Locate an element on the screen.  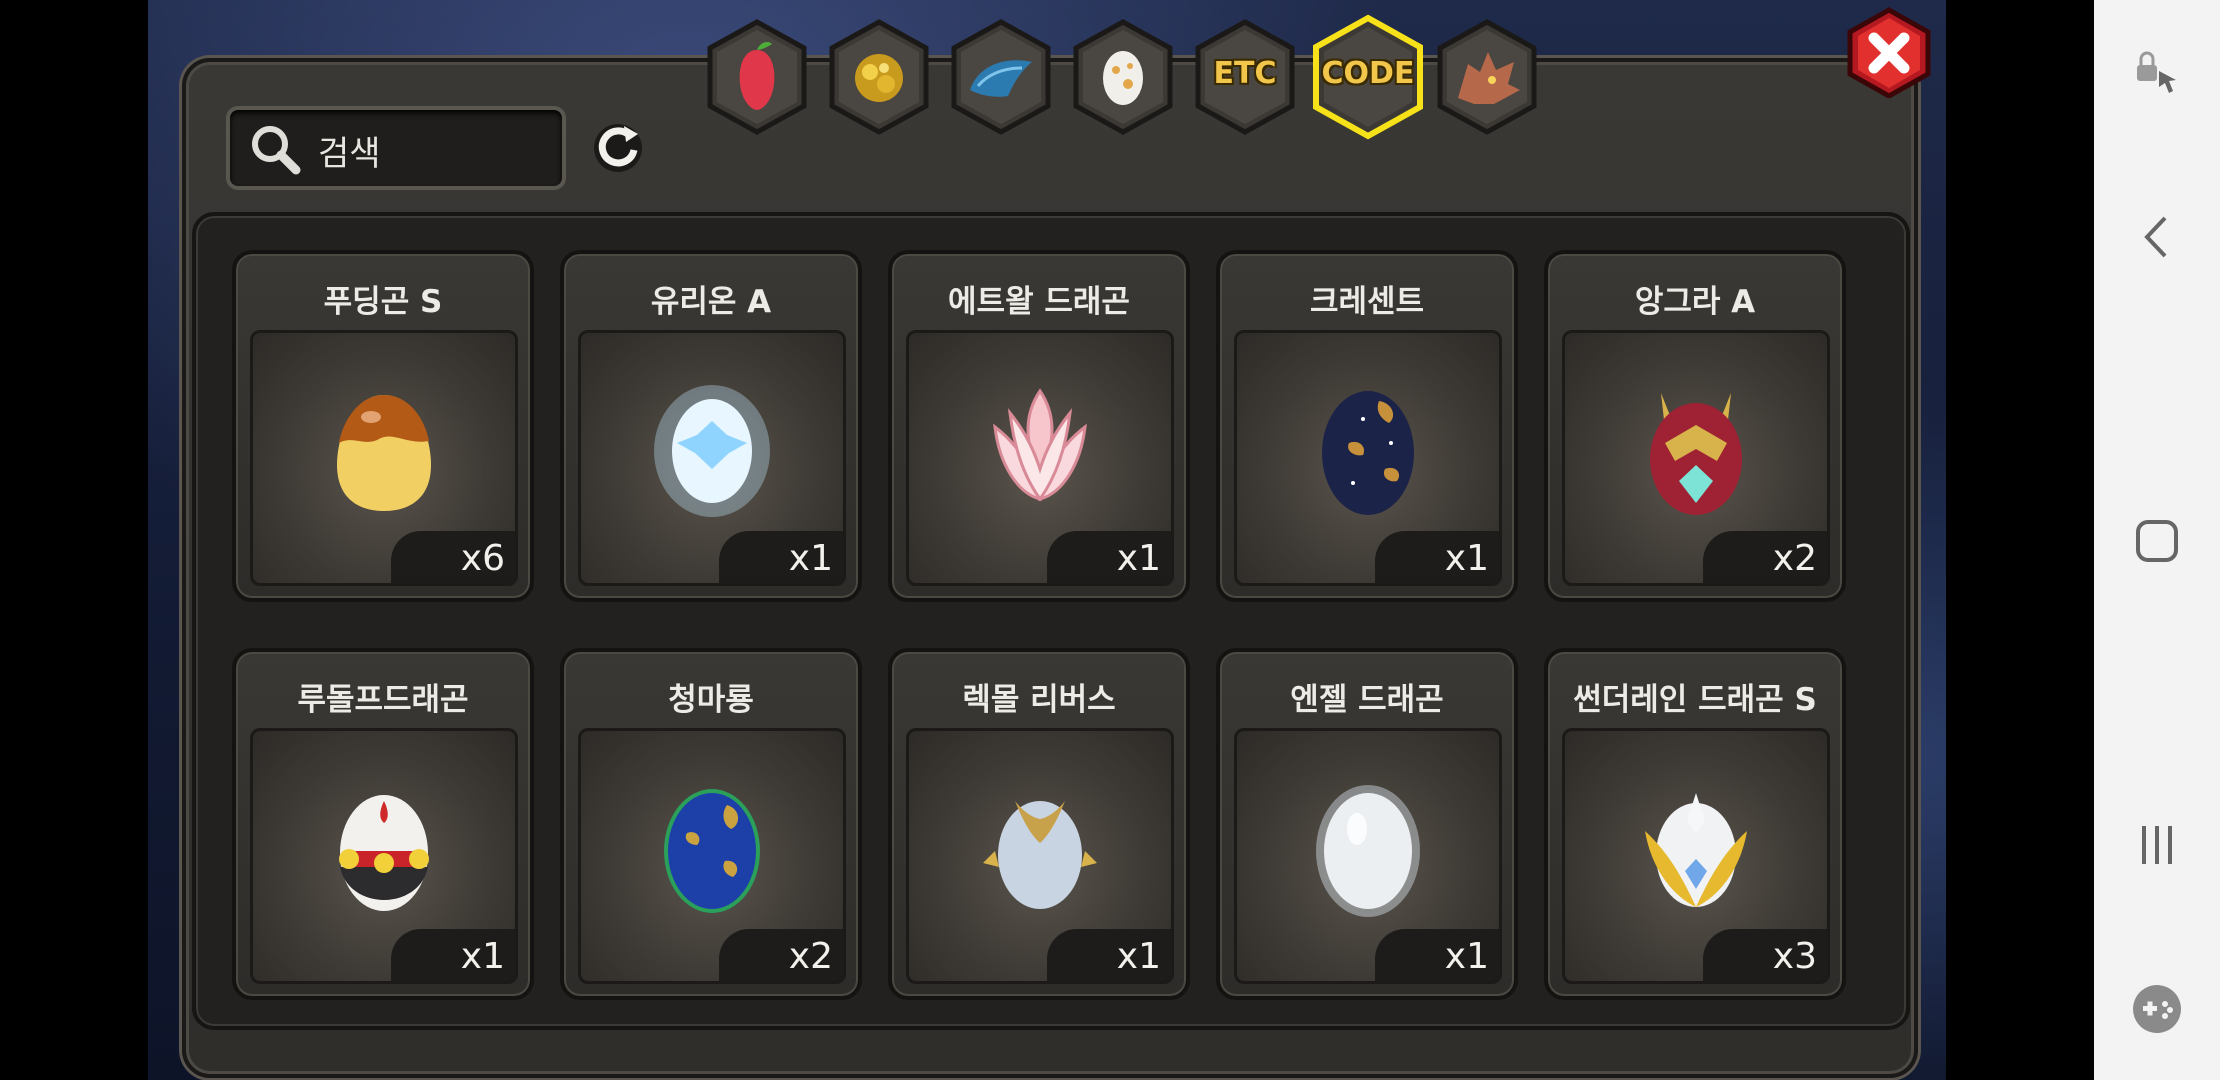
item-card: 썬더레인 드래곤 S x3 is located at coordinates (1695, 824).